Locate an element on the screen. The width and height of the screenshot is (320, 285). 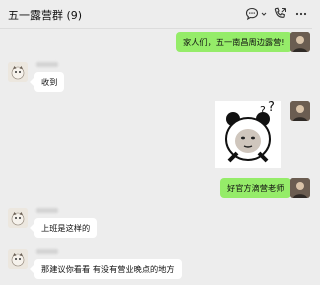
message-bubble-other: 那建议你看看 有没有营业晚点的地方 is located at coordinates (106, 269).